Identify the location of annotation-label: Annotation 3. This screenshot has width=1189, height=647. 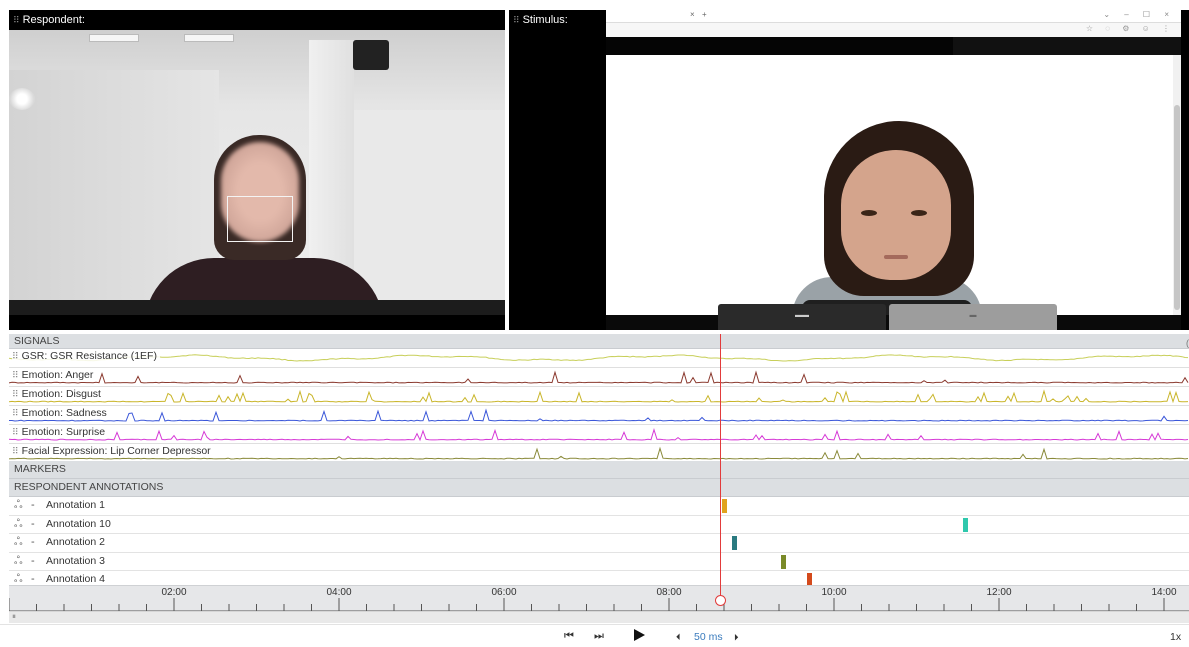
(75, 560).